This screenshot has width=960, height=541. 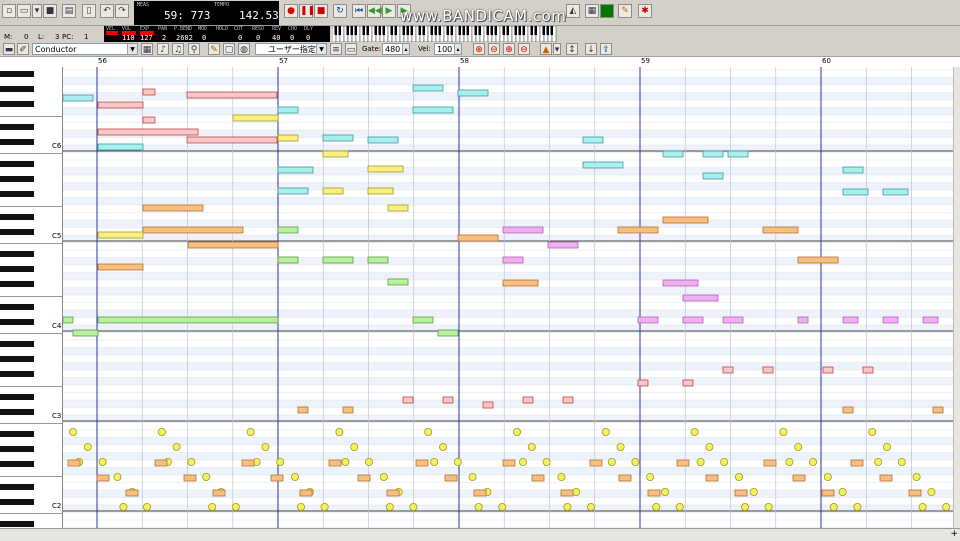 What do you see at coordinates (229, 49) in the screenshot?
I see `select-rect-icon: ▢` at bounding box center [229, 49].